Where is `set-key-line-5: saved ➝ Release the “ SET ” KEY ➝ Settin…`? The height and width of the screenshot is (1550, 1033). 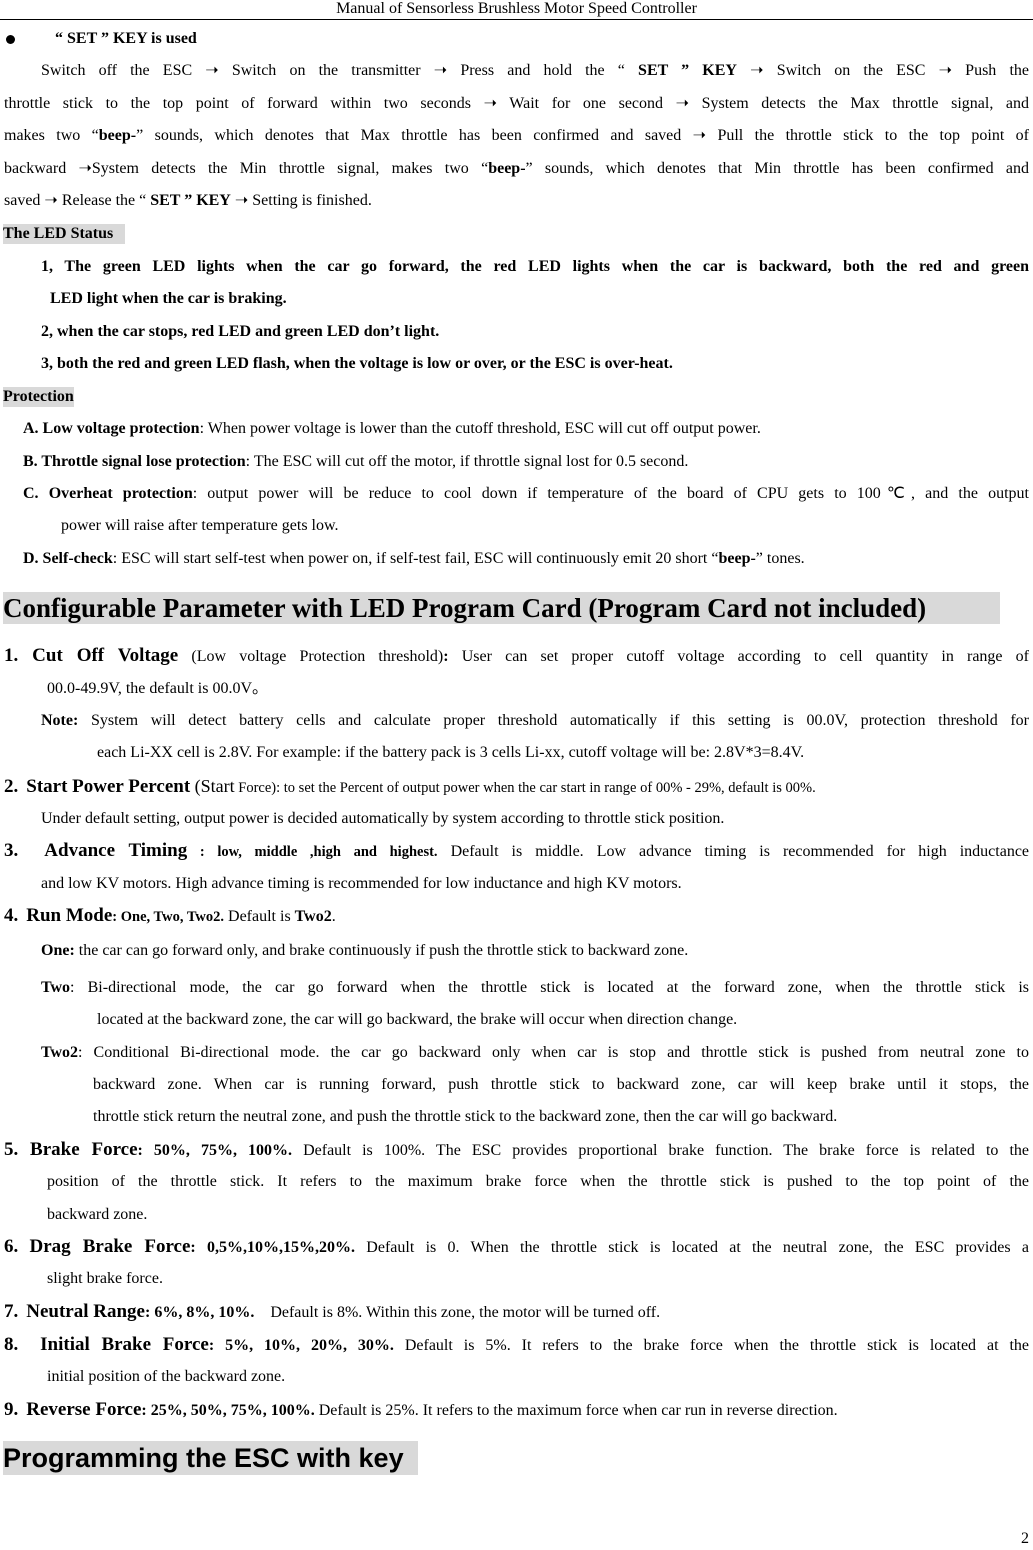 set-key-line-5: saved ➝ Release the “ SET ” KEY ➝ Settin… is located at coordinates (188, 200).